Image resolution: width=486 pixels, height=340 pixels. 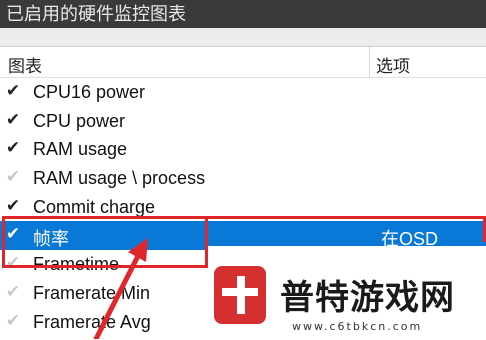 I want to click on list-item: ✔ CPU16 power, so click(x=243, y=92).